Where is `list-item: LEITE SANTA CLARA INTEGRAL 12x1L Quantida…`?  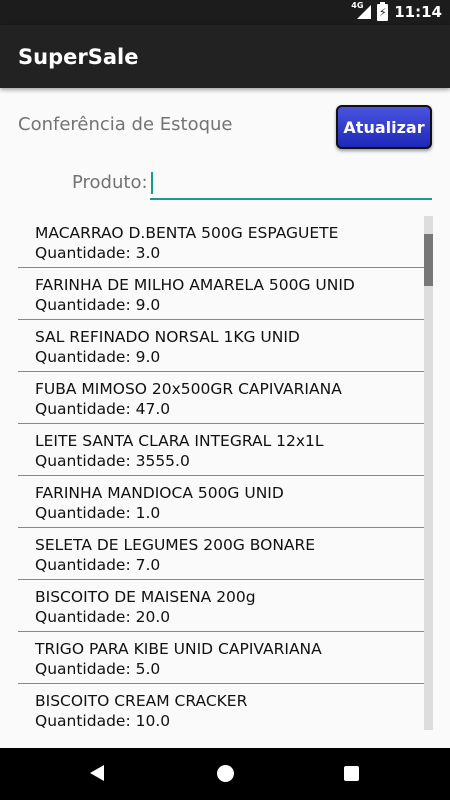
list-item: LEITE SANTA CLARA INTEGRAL 12x1L Quantida… is located at coordinates (225, 450).